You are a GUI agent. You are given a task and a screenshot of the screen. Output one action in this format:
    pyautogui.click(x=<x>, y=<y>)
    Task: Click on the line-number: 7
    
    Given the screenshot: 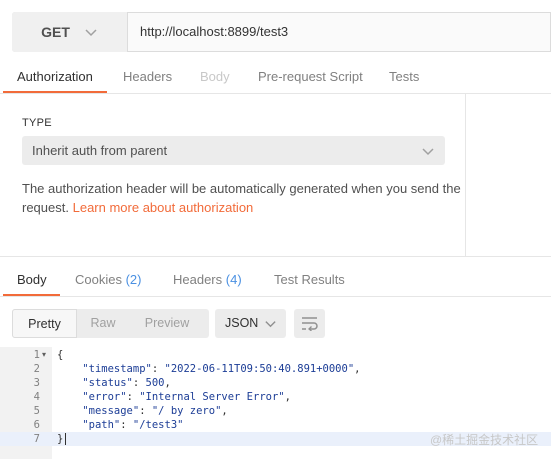 What is the action you would take?
    pyautogui.click(x=36, y=439)
    